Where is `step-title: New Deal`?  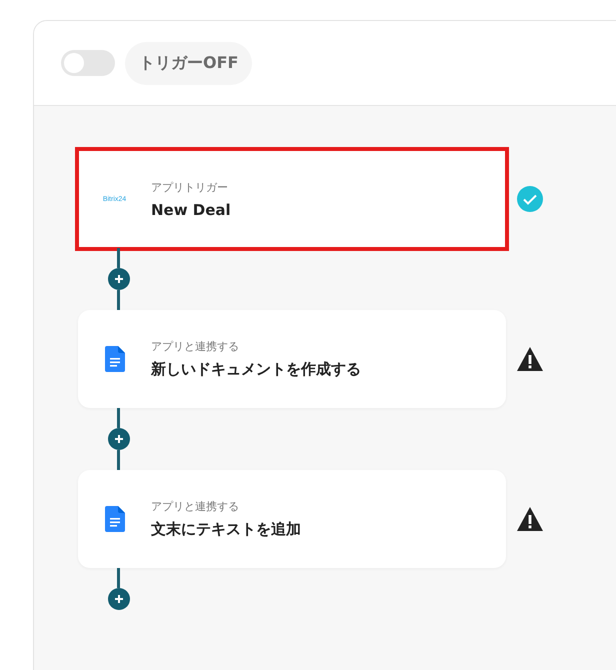
step-title: New Deal is located at coordinates (191, 209).